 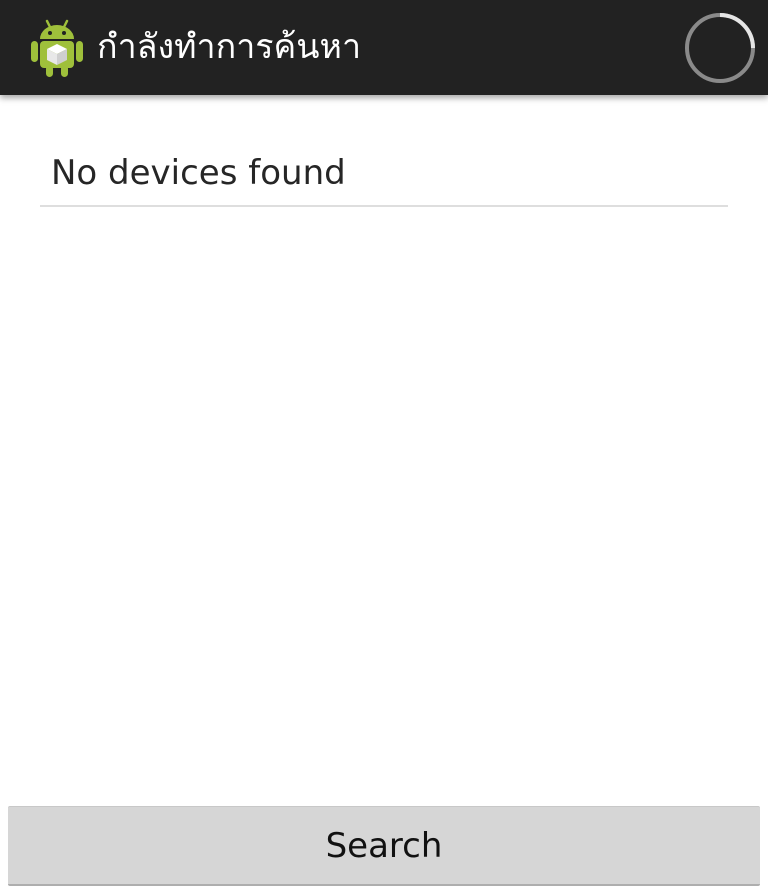 What do you see at coordinates (57, 48) in the screenshot?
I see `android-app-icon` at bounding box center [57, 48].